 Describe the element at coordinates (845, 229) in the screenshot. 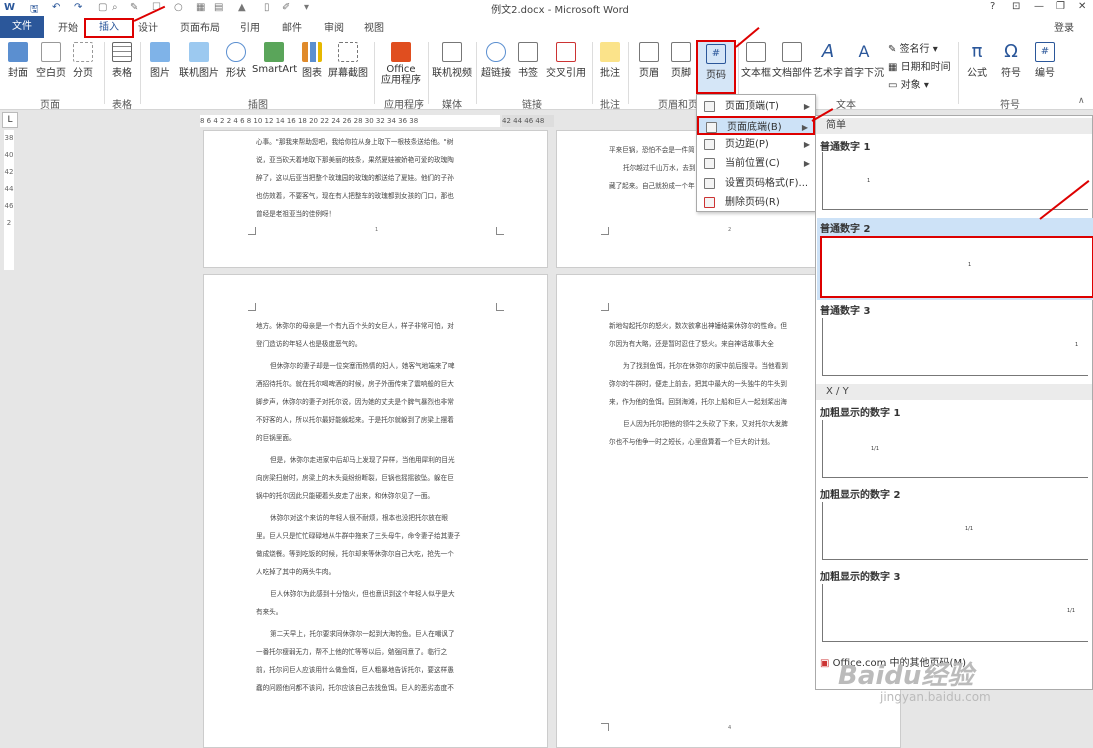

I see `gallery-item-label: 普通数字 2` at that location.